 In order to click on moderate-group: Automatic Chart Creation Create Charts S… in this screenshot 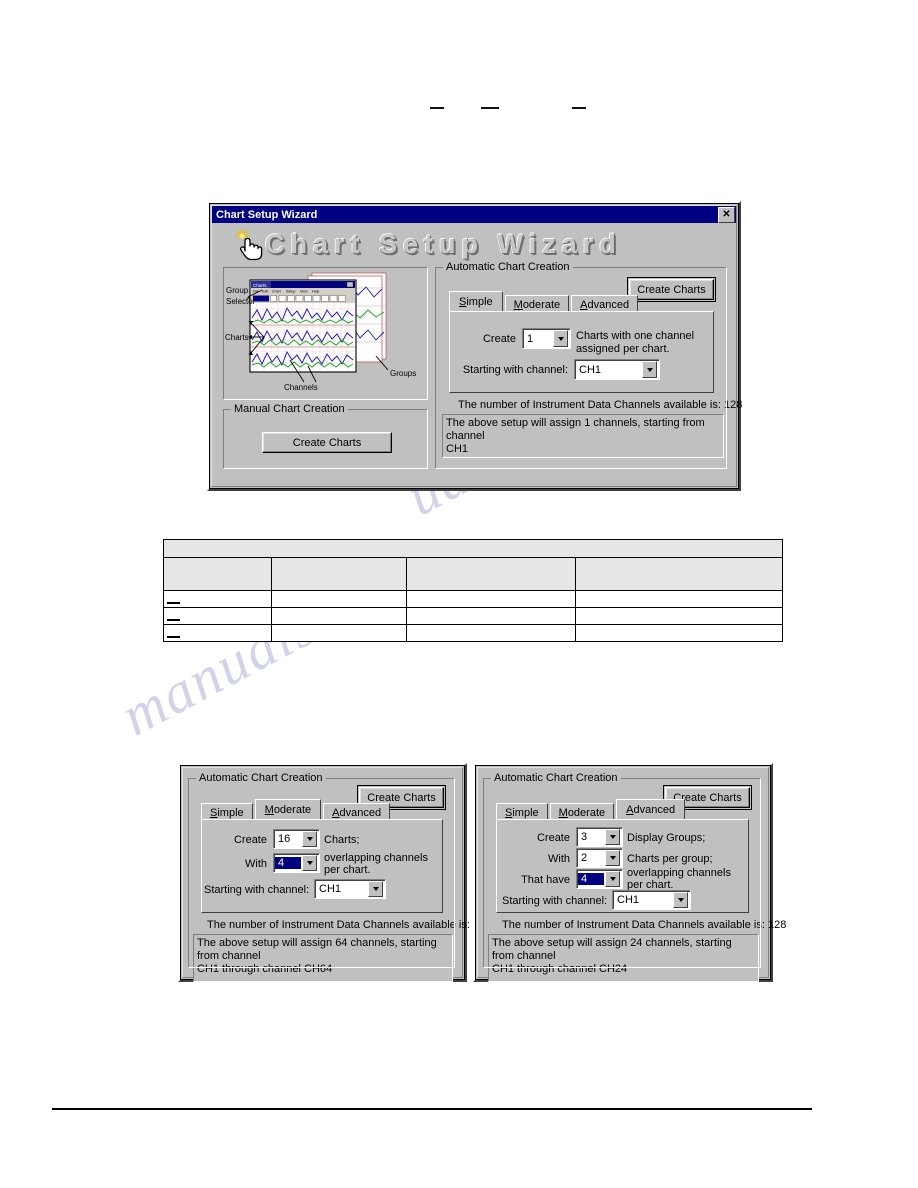, I will do `click(339, 877)`.